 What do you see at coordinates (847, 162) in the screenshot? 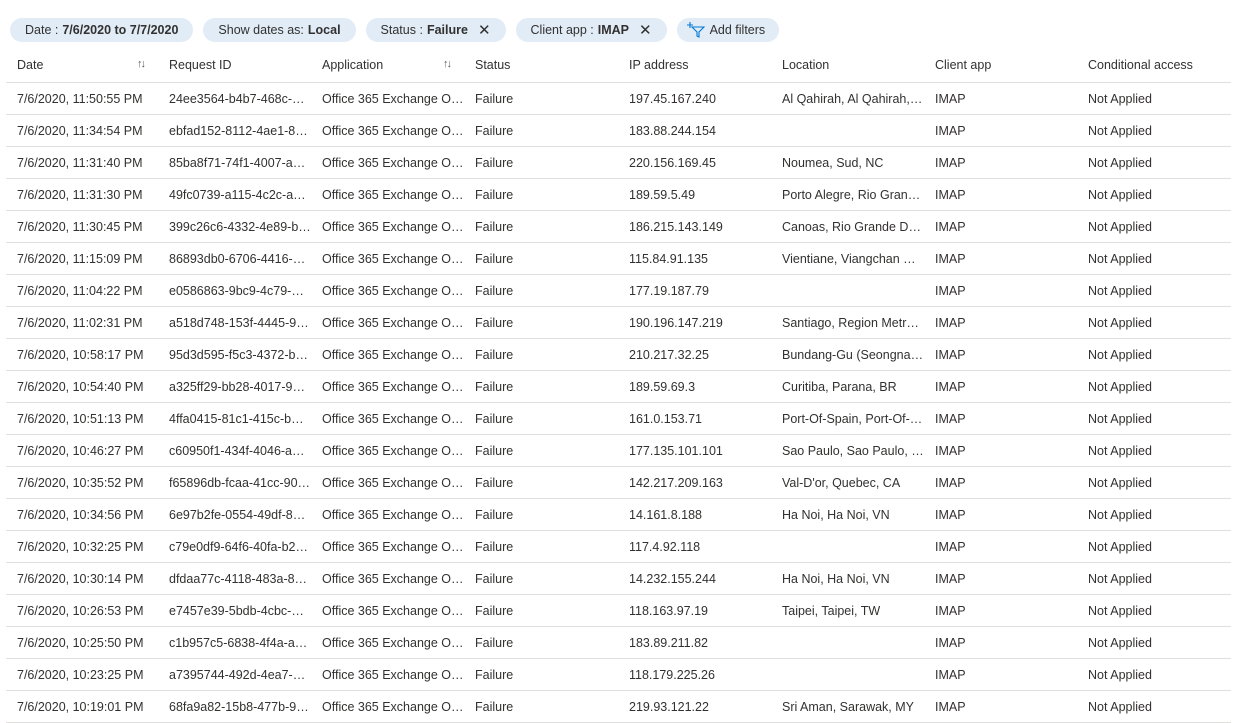
I see `cell-location: Noumea, Sud, NC` at bounding box center [847, 162].